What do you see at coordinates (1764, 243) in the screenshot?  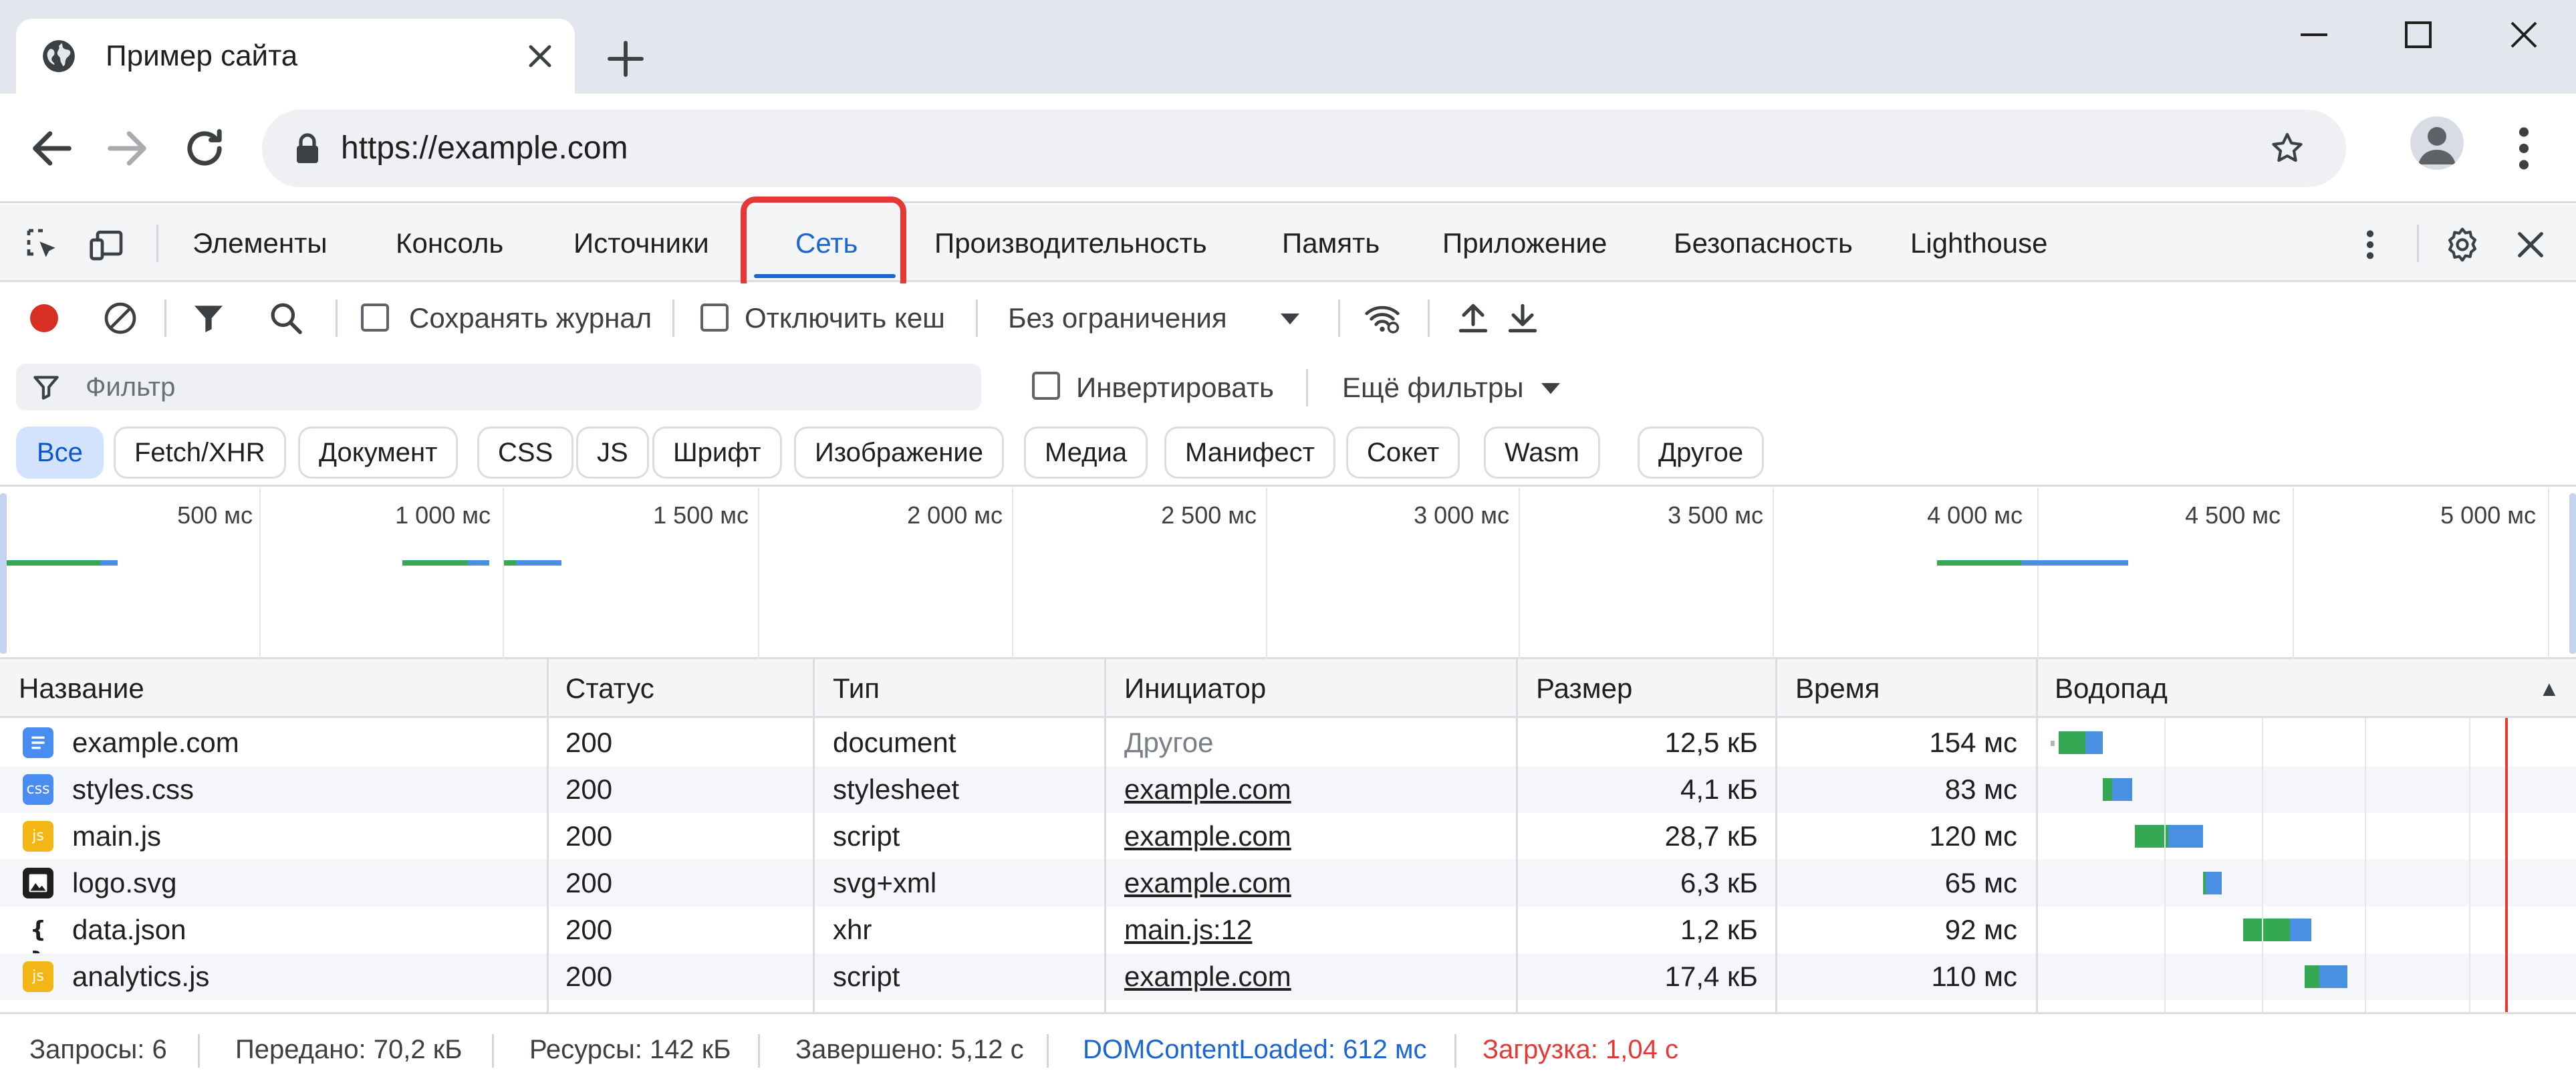 I see `tab-security: Безопасность` at bounding box center [1764, 243].